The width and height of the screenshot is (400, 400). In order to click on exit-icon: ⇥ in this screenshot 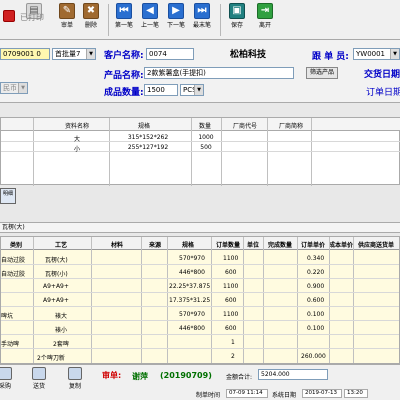, I will do `click(265, 11)`.